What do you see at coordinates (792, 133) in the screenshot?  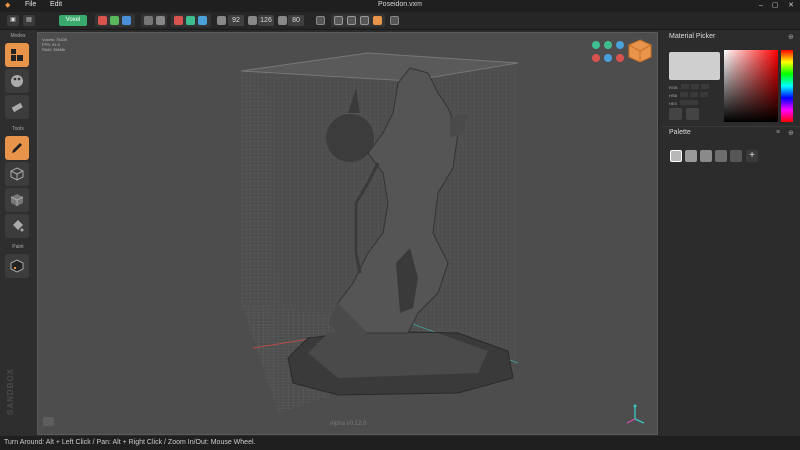 I see `palette-pin-icon: ⊕` at bounding box center [792, 133].